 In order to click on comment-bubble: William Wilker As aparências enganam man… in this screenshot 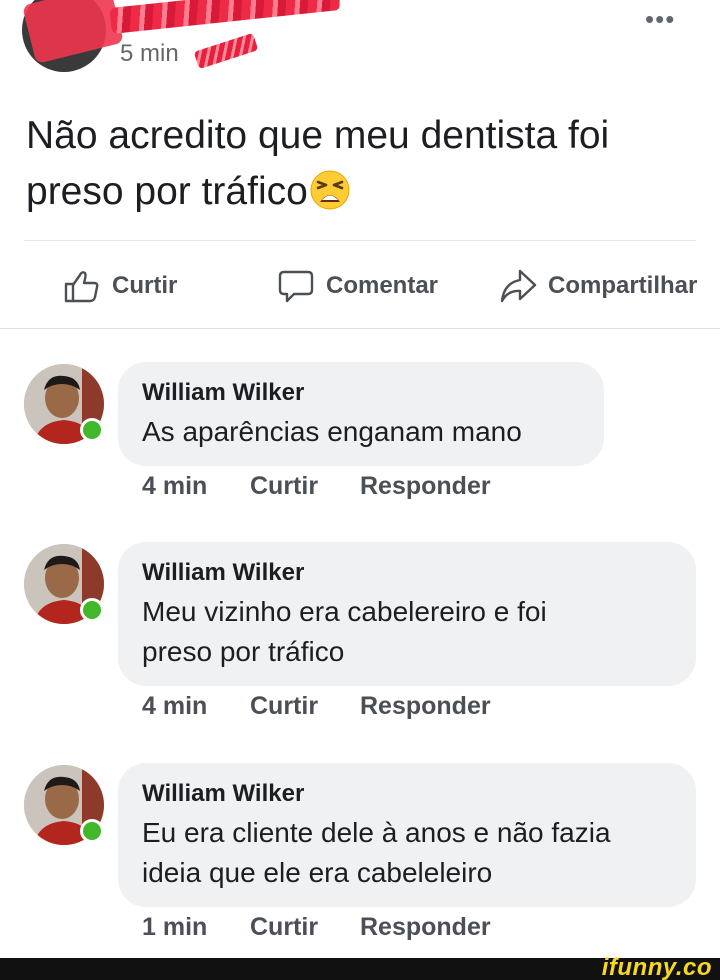, I will do `click(361, 414)`.